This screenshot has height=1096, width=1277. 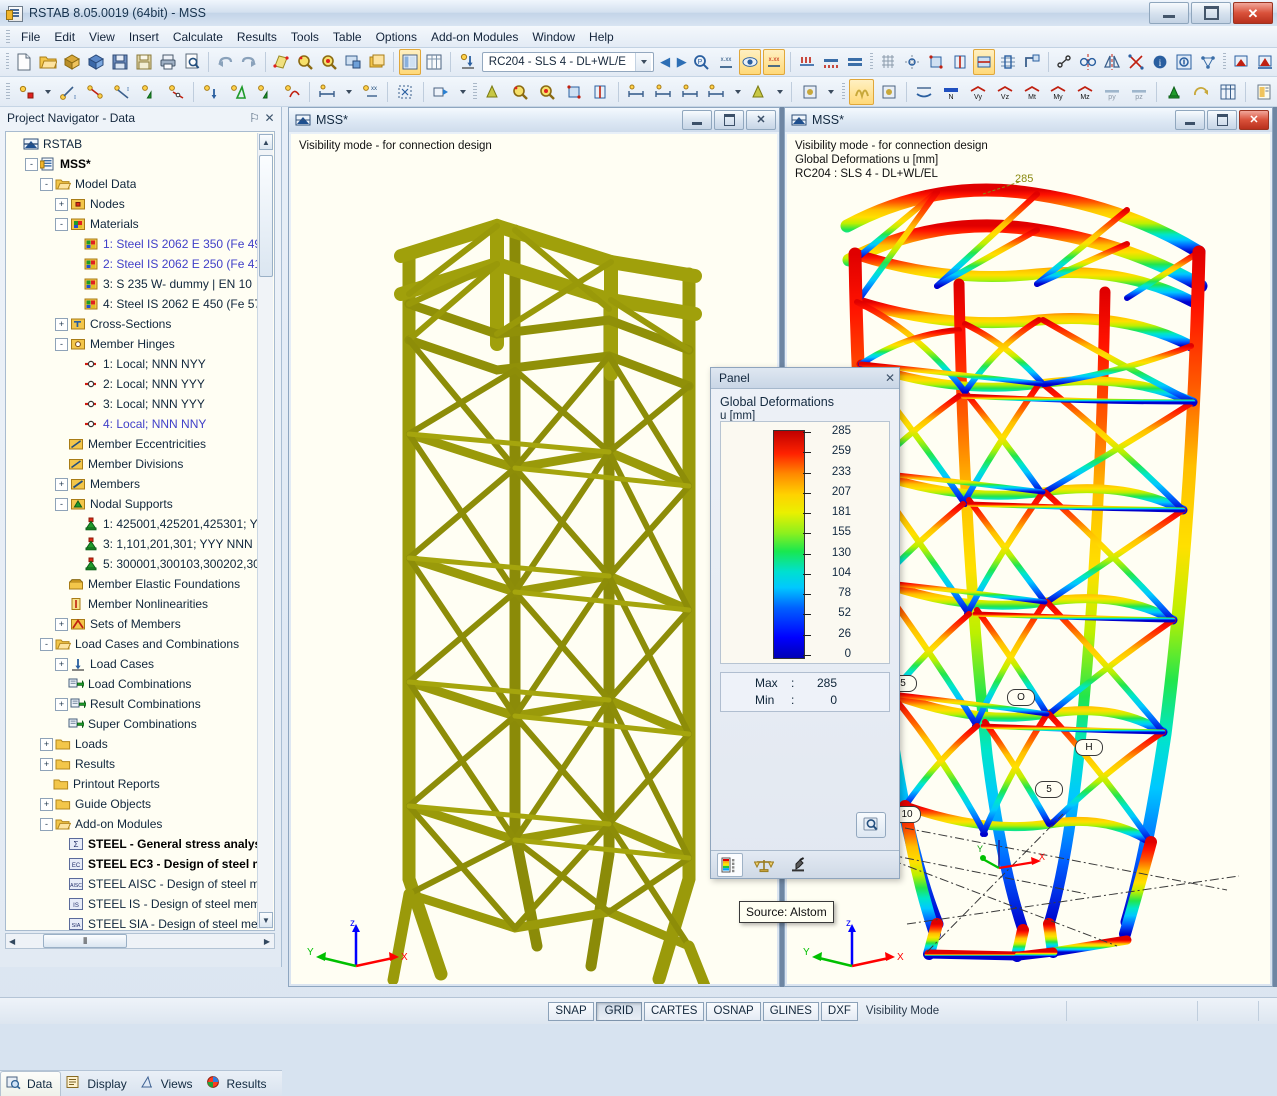 I want to click on result-table-button, so click(x=1228, y=92).